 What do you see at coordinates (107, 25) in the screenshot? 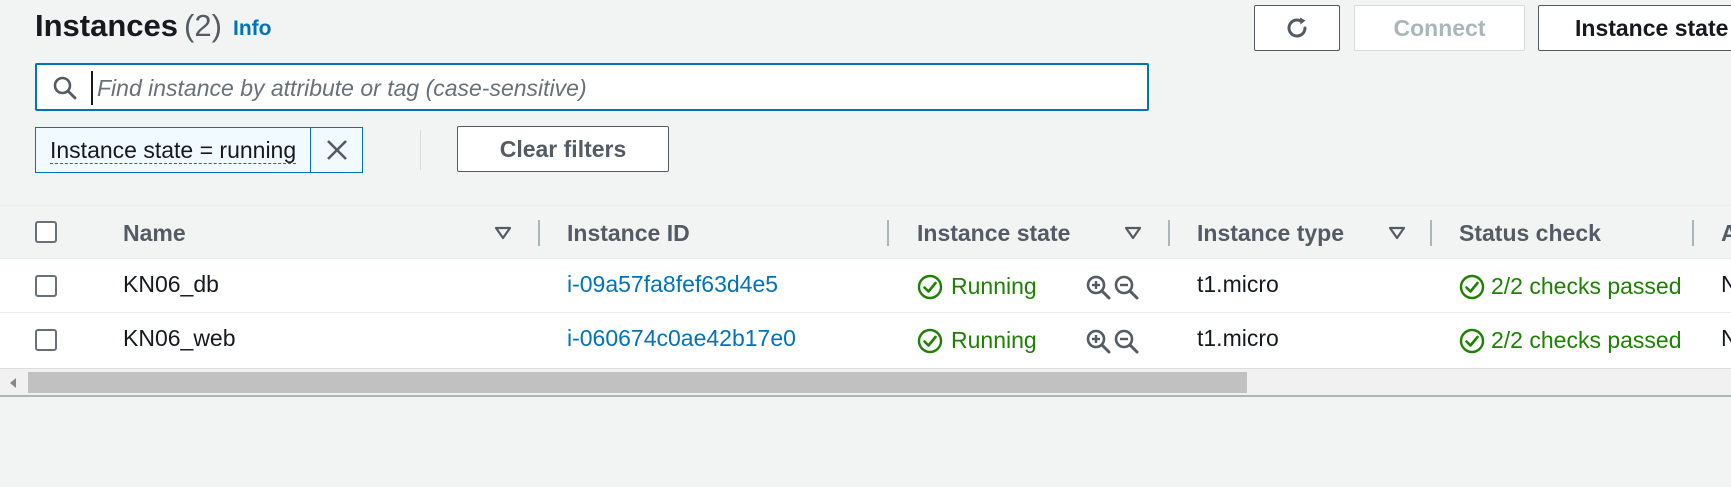
I see `page-title-text: Instances` at bounding box center [107, 25].